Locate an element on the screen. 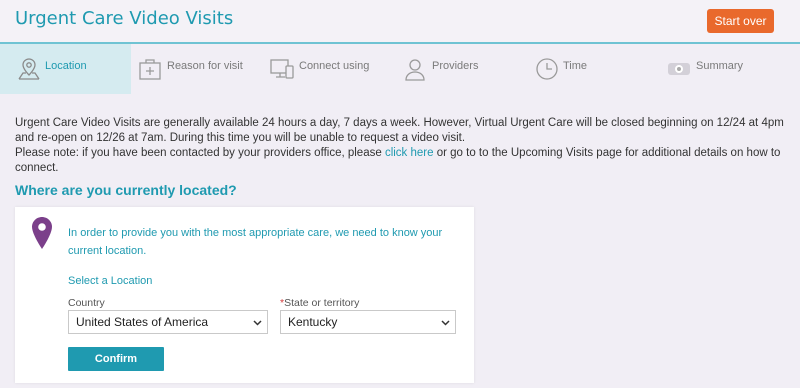  country-value: United States of America is located at coordinates (142, 322).